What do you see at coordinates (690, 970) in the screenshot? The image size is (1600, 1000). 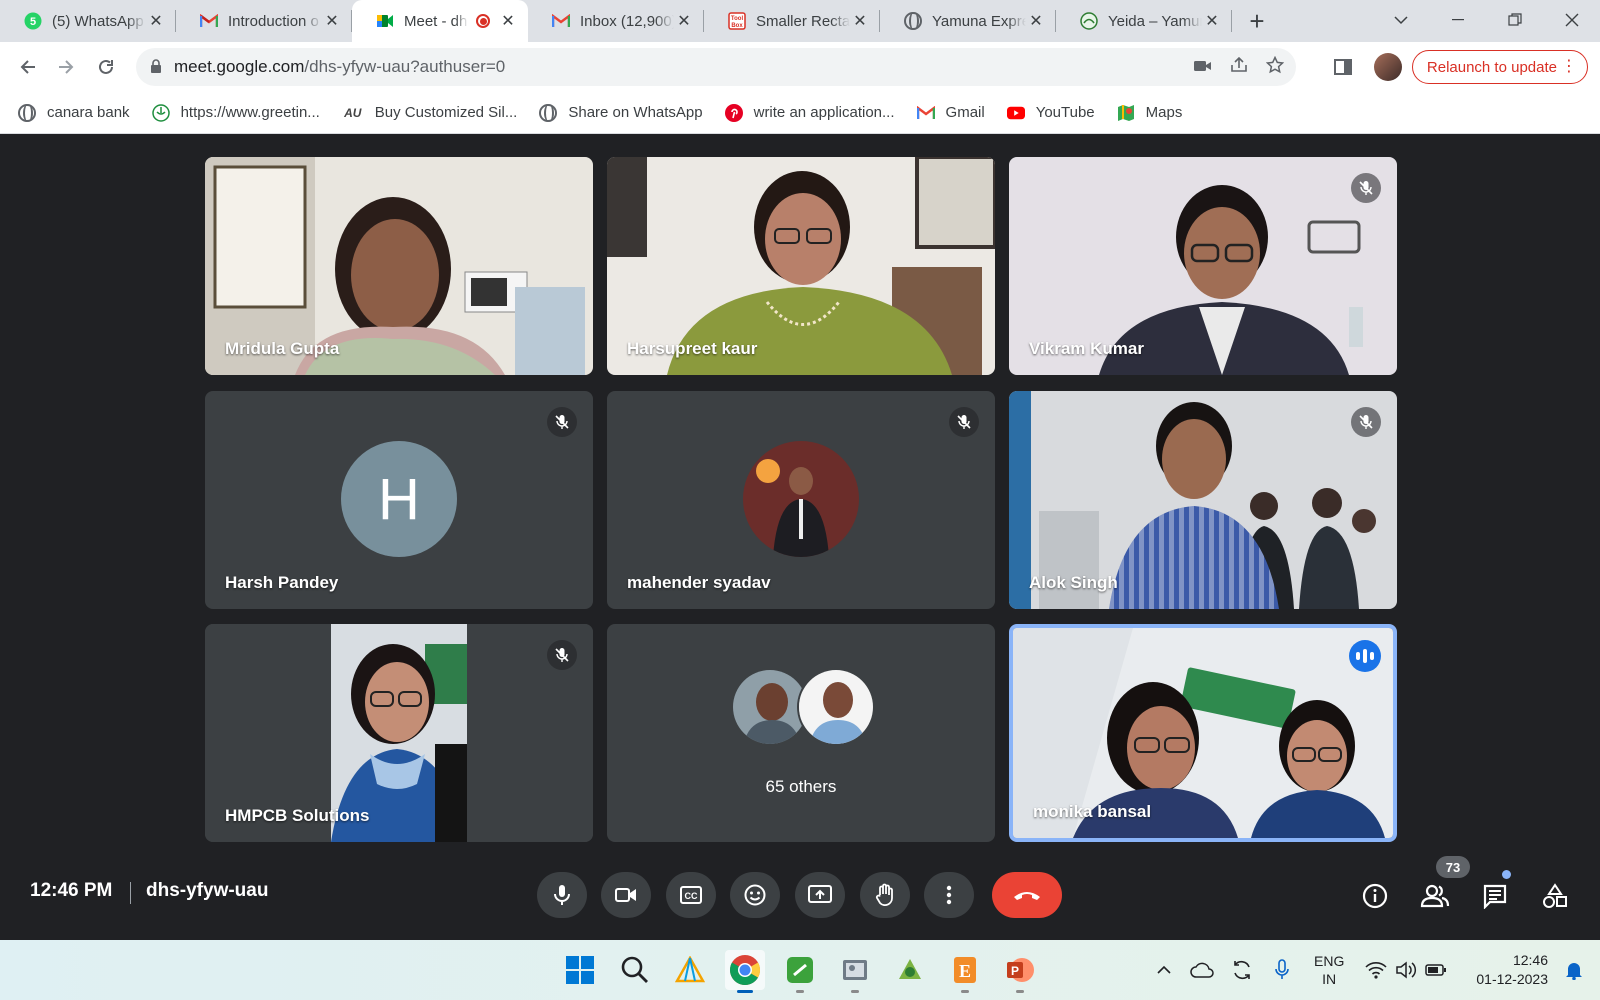 I see `taskbar-app-drive` at bounding box center [690, 970].